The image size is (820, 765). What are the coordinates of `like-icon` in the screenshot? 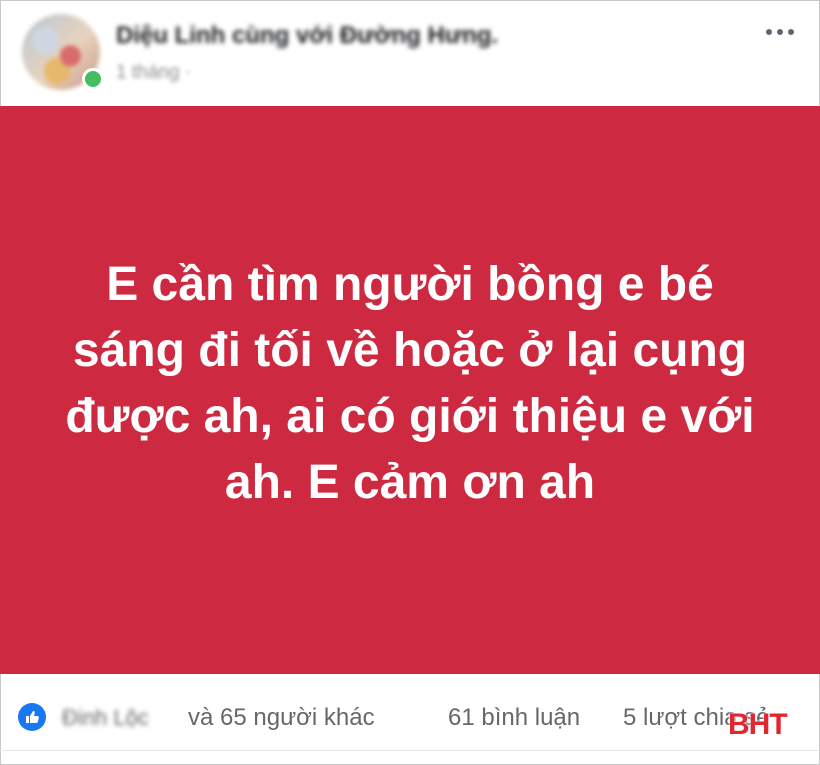 It's located at (32, 717).